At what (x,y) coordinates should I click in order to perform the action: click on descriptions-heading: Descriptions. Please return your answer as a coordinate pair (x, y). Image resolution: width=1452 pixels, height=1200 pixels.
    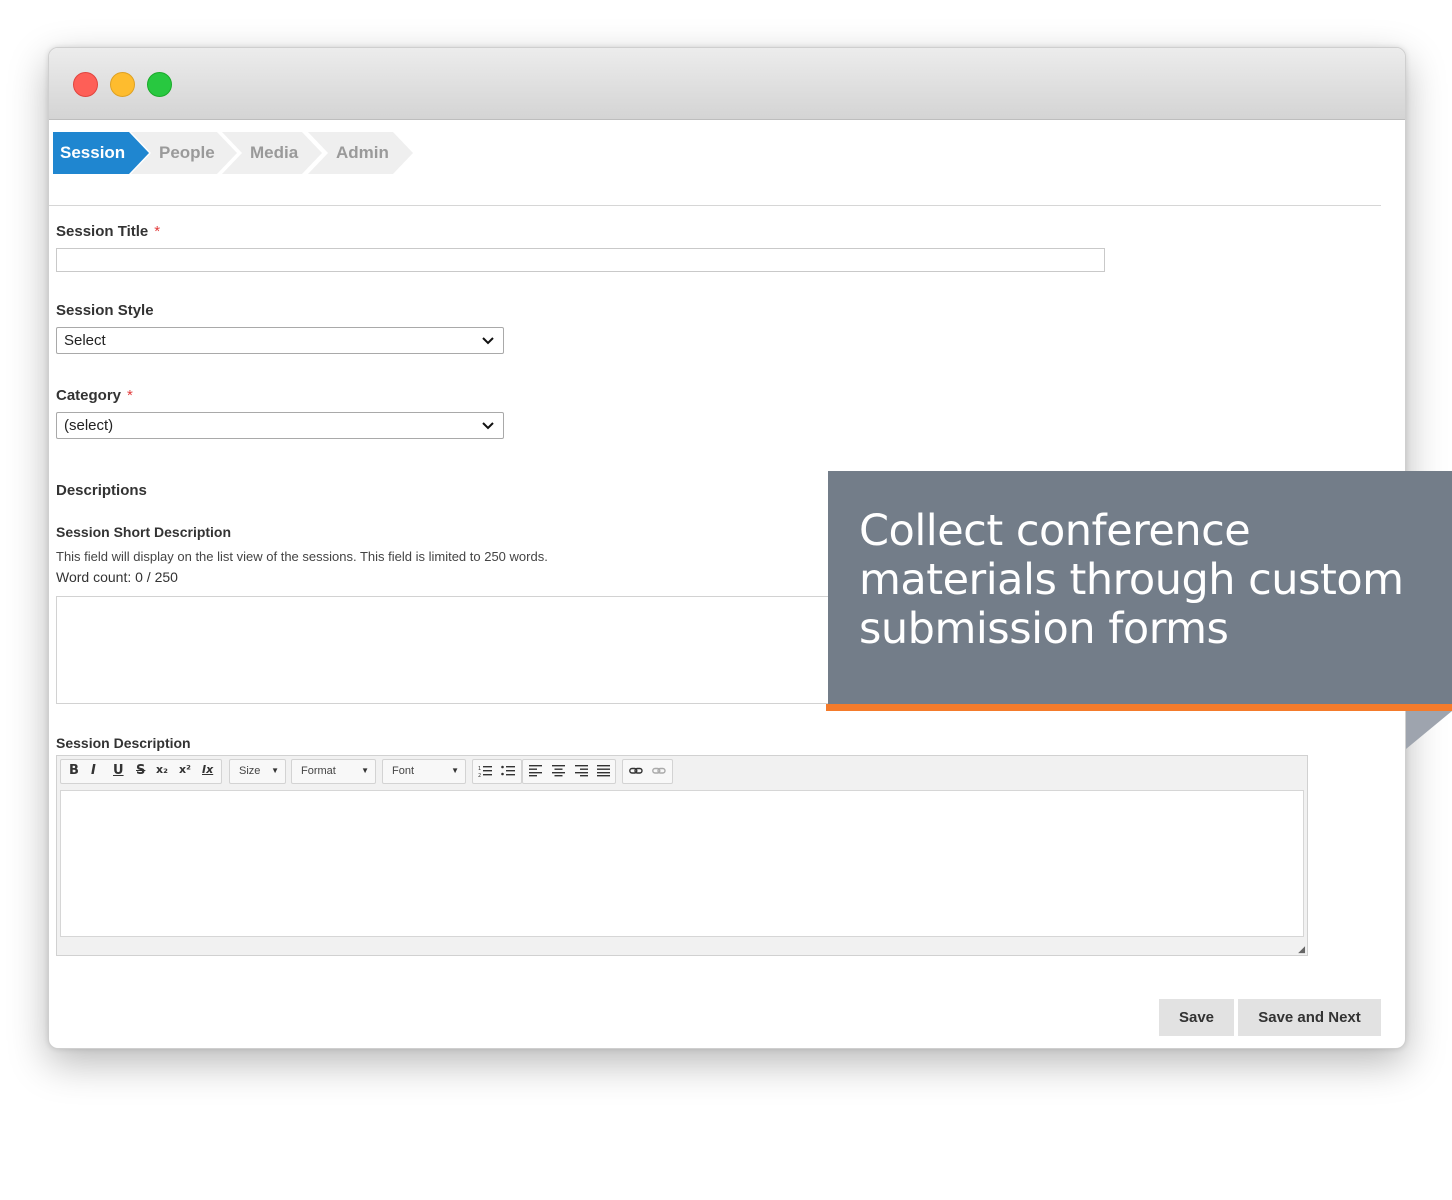
    Looking at the image, I should click on (101, 490).